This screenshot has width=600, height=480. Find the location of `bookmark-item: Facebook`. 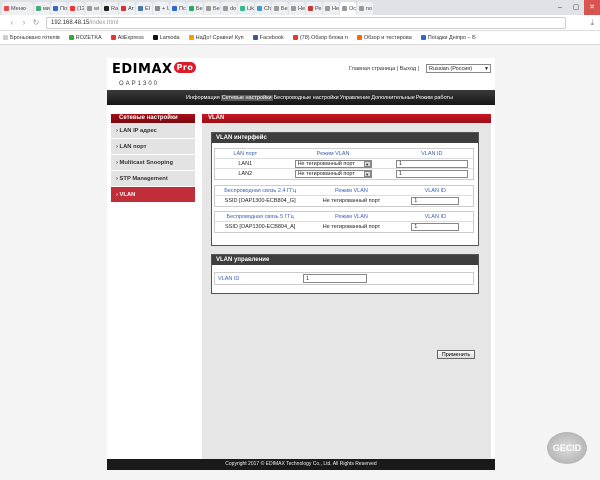

bookmark-item: Facebook is located at coordinates (268, 37).